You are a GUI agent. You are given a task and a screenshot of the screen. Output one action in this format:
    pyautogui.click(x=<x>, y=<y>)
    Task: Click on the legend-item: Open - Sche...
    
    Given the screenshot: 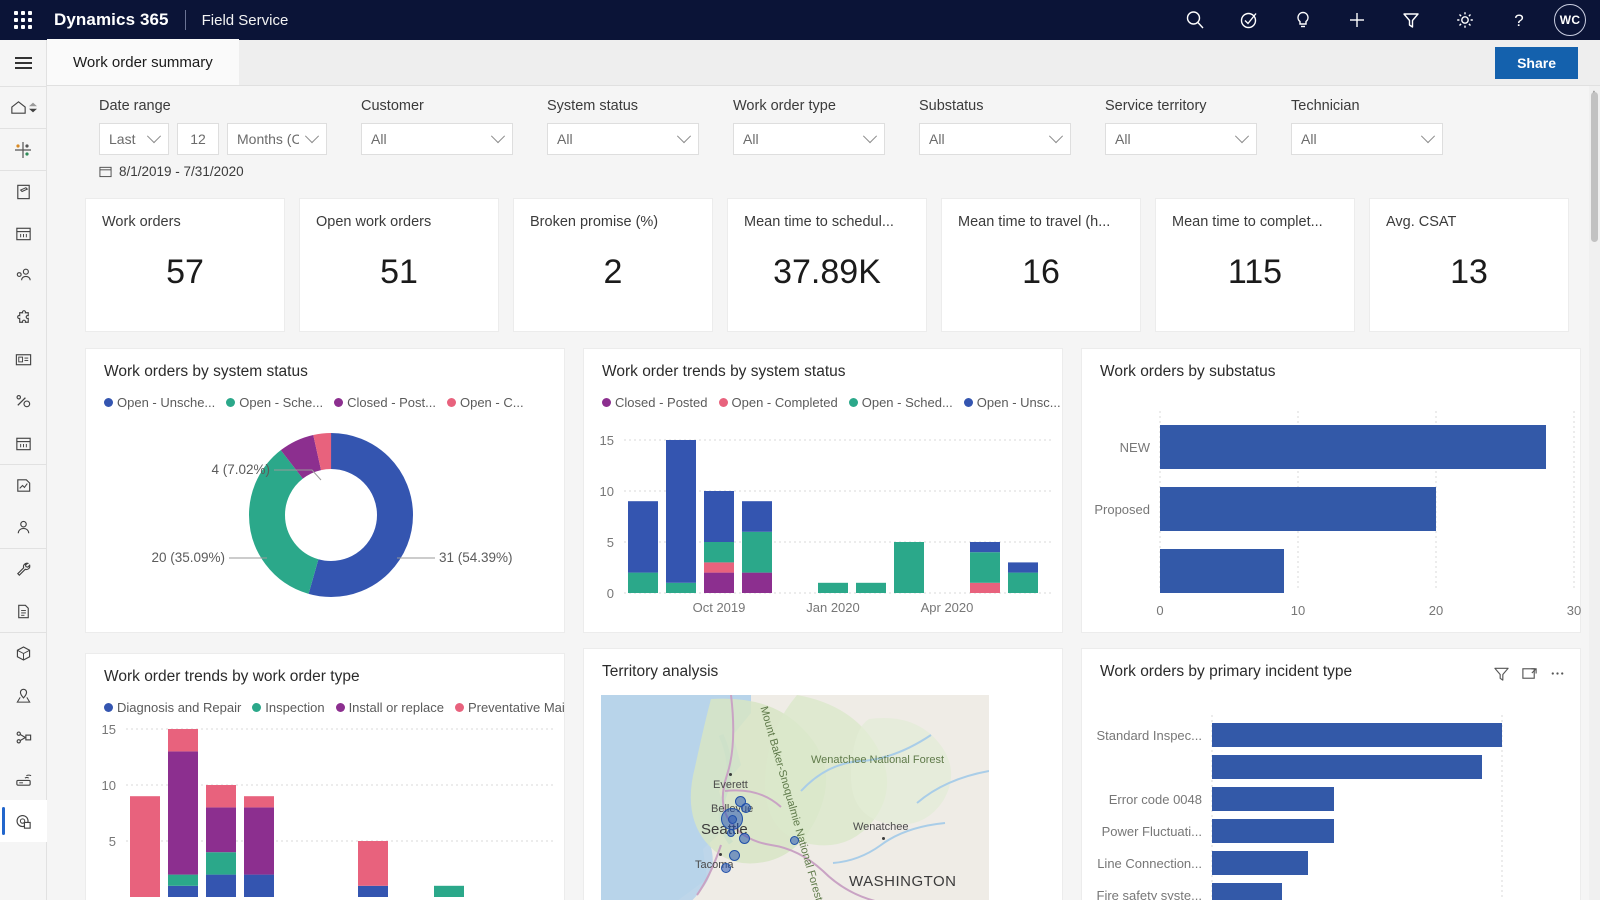 What is the action you would take?
    pyautogui.click(x=274, y=402)
    